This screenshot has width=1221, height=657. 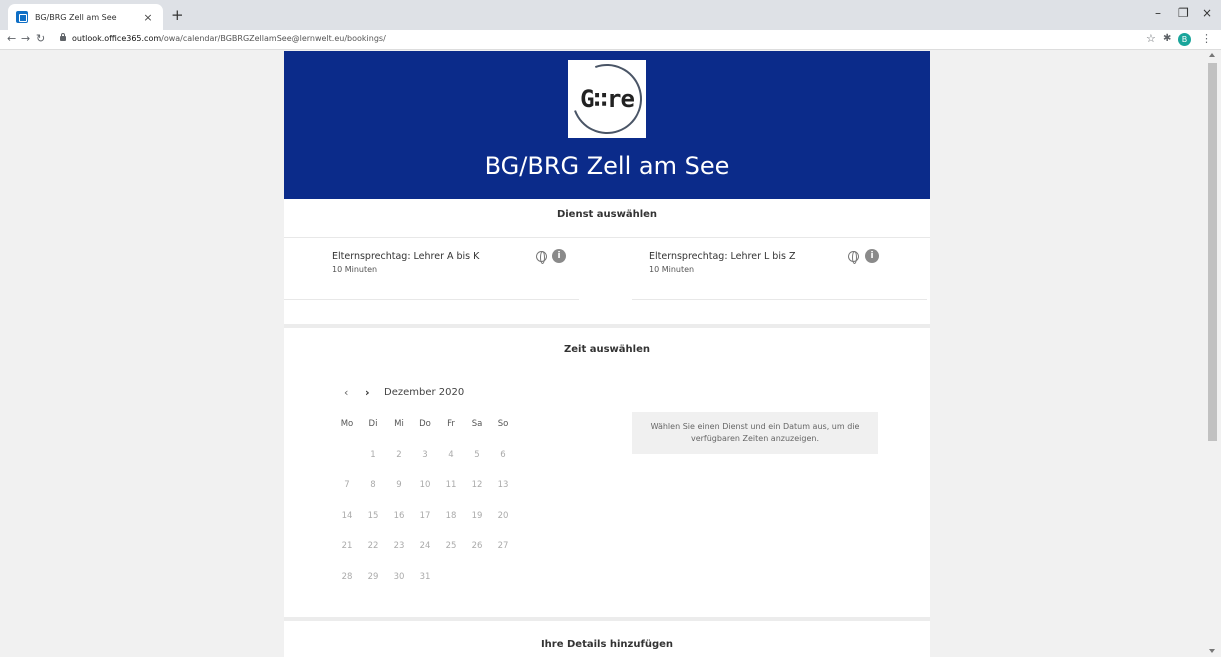 I want to click on extensions-puzzle-icon: ✱, so click(x=1167, y=38).